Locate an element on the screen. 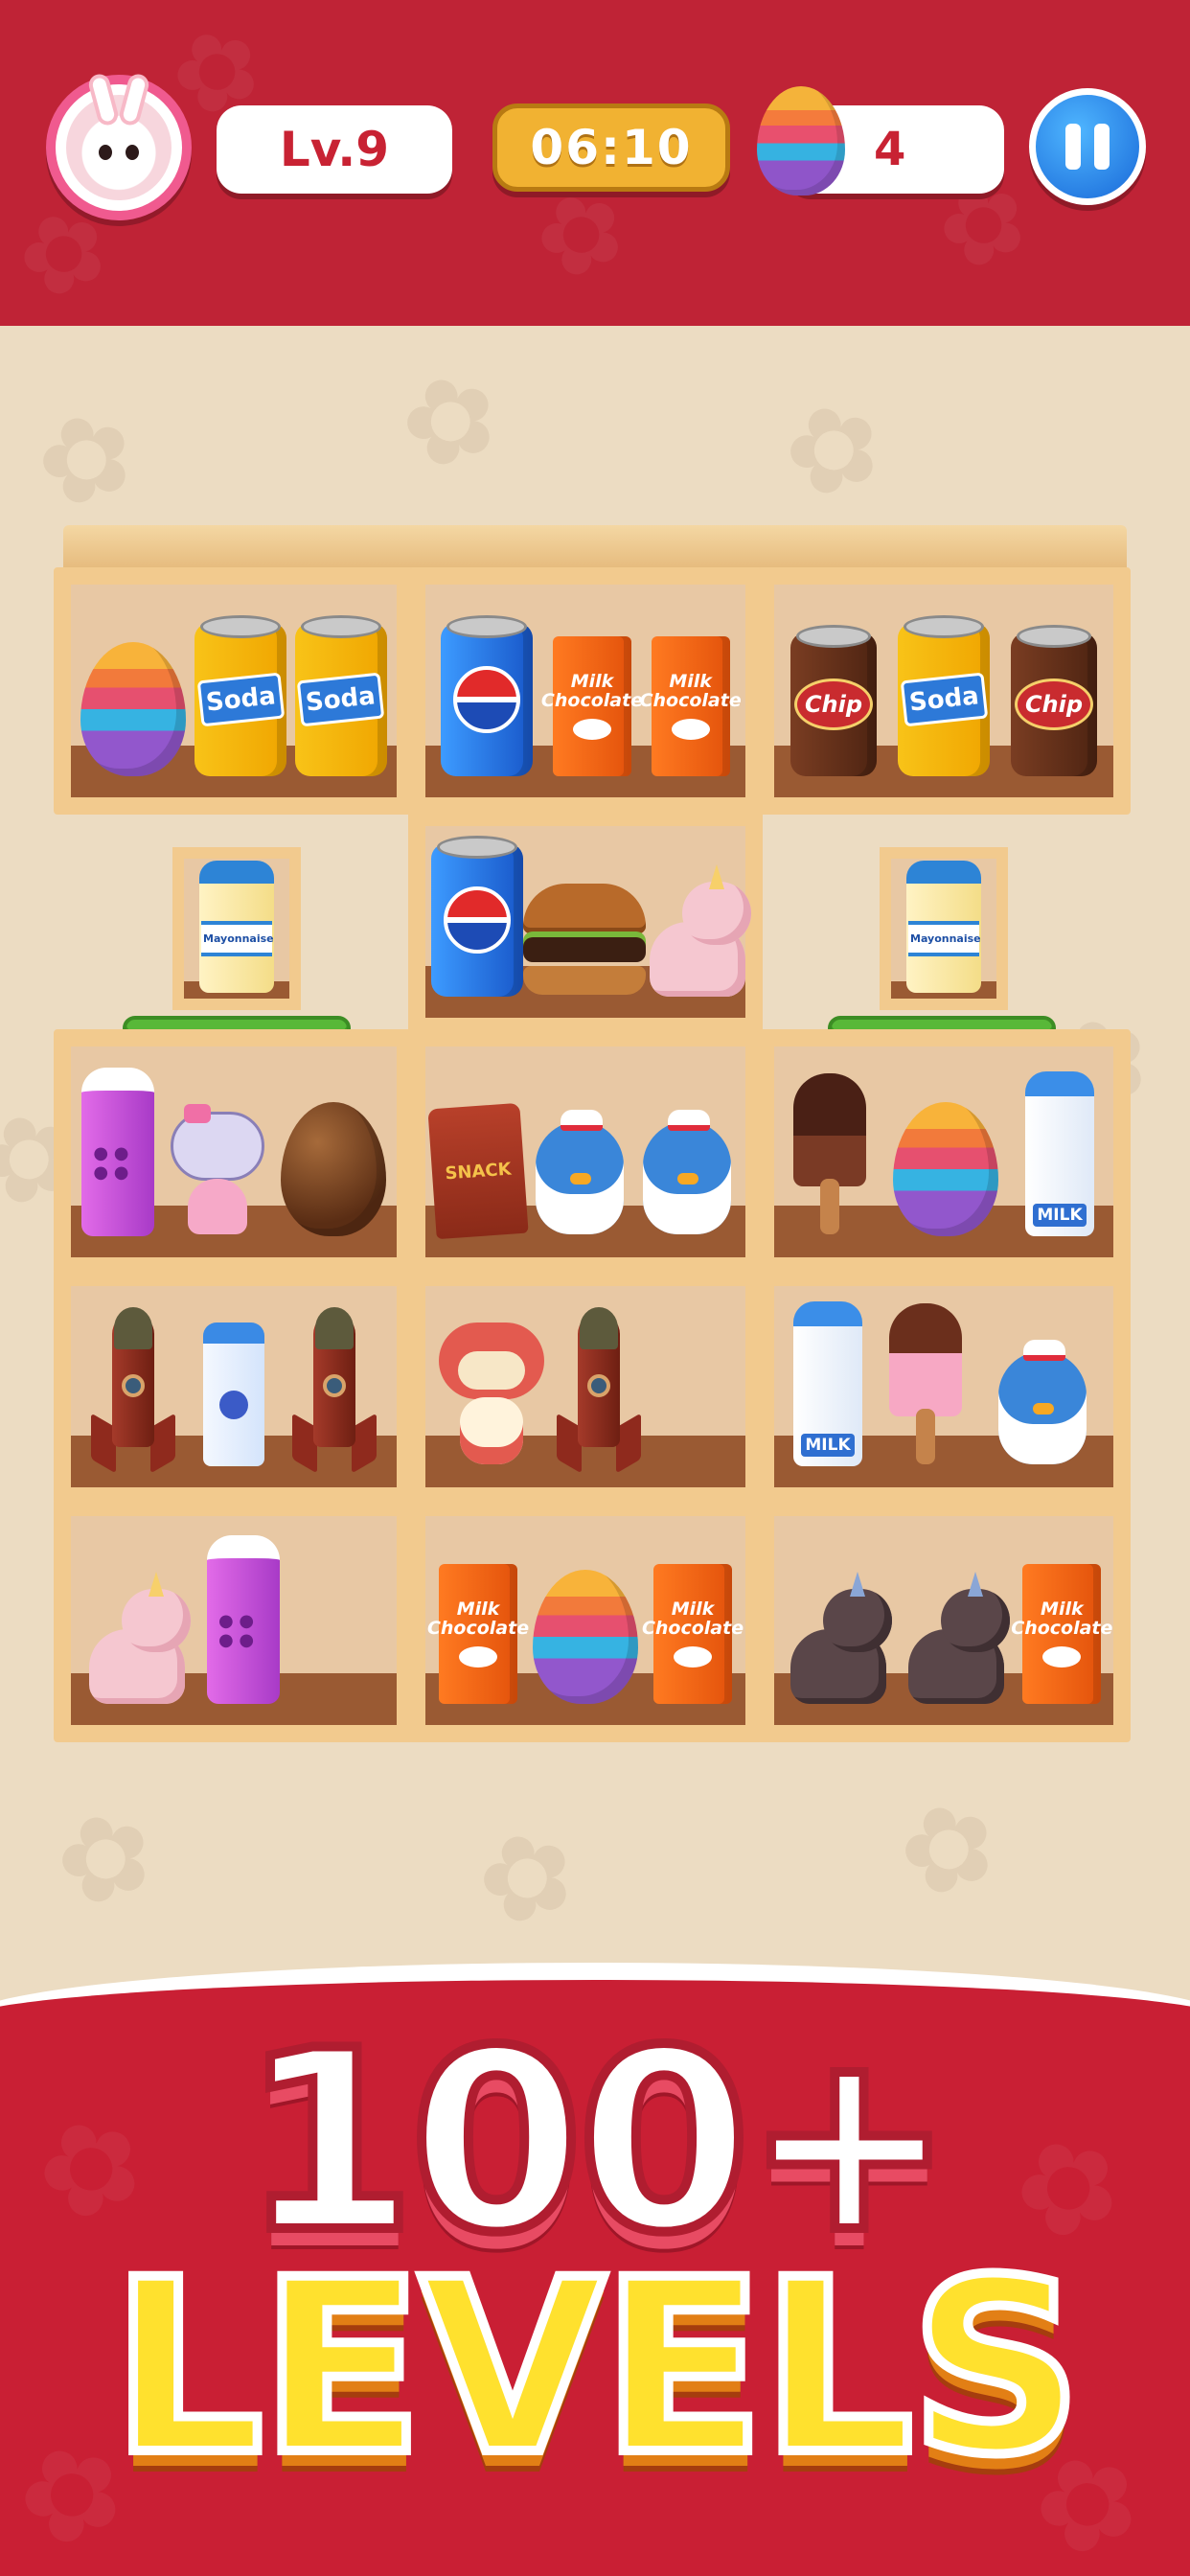 The width and height of the screenshot is (1190, 2576). player-avatar is located at coordinates (119, 146).